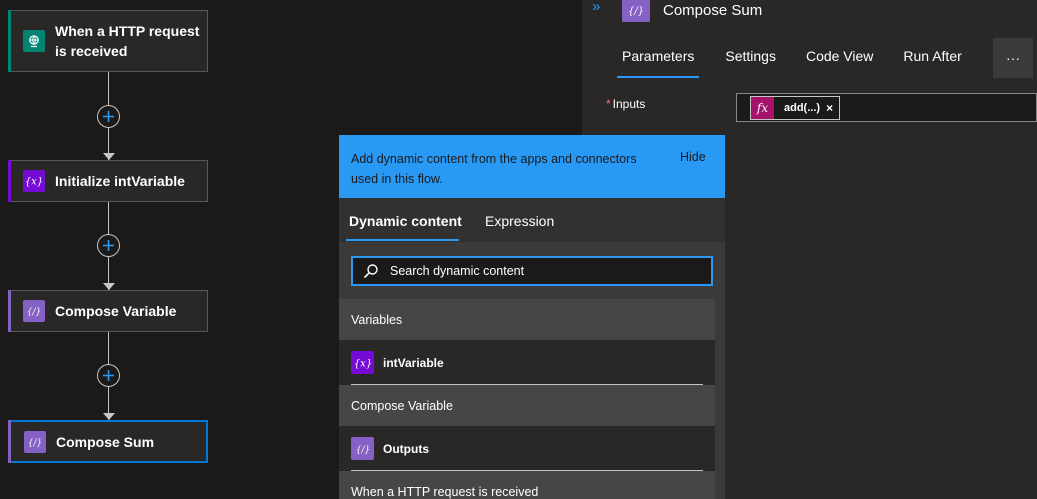  I want to click on section-header-variables: Variables, so click(527, 319).